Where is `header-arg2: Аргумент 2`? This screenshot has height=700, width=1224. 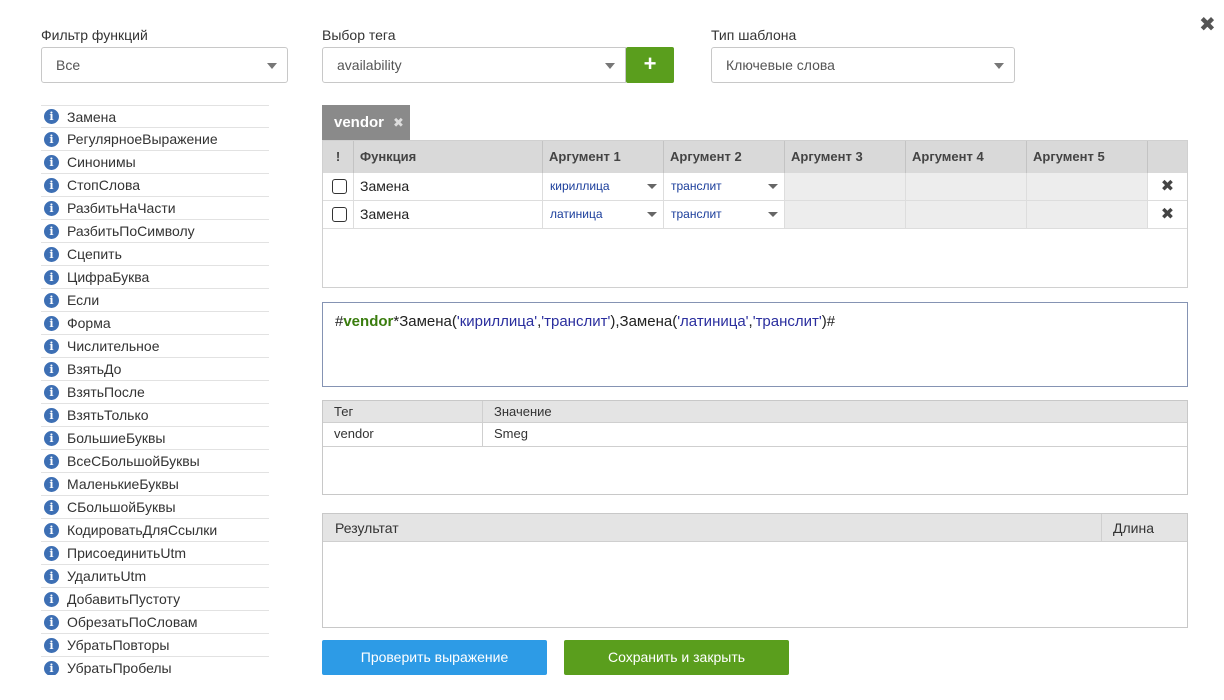 header-arg2: Аргумент 2 is located at coordinates (723, 157).